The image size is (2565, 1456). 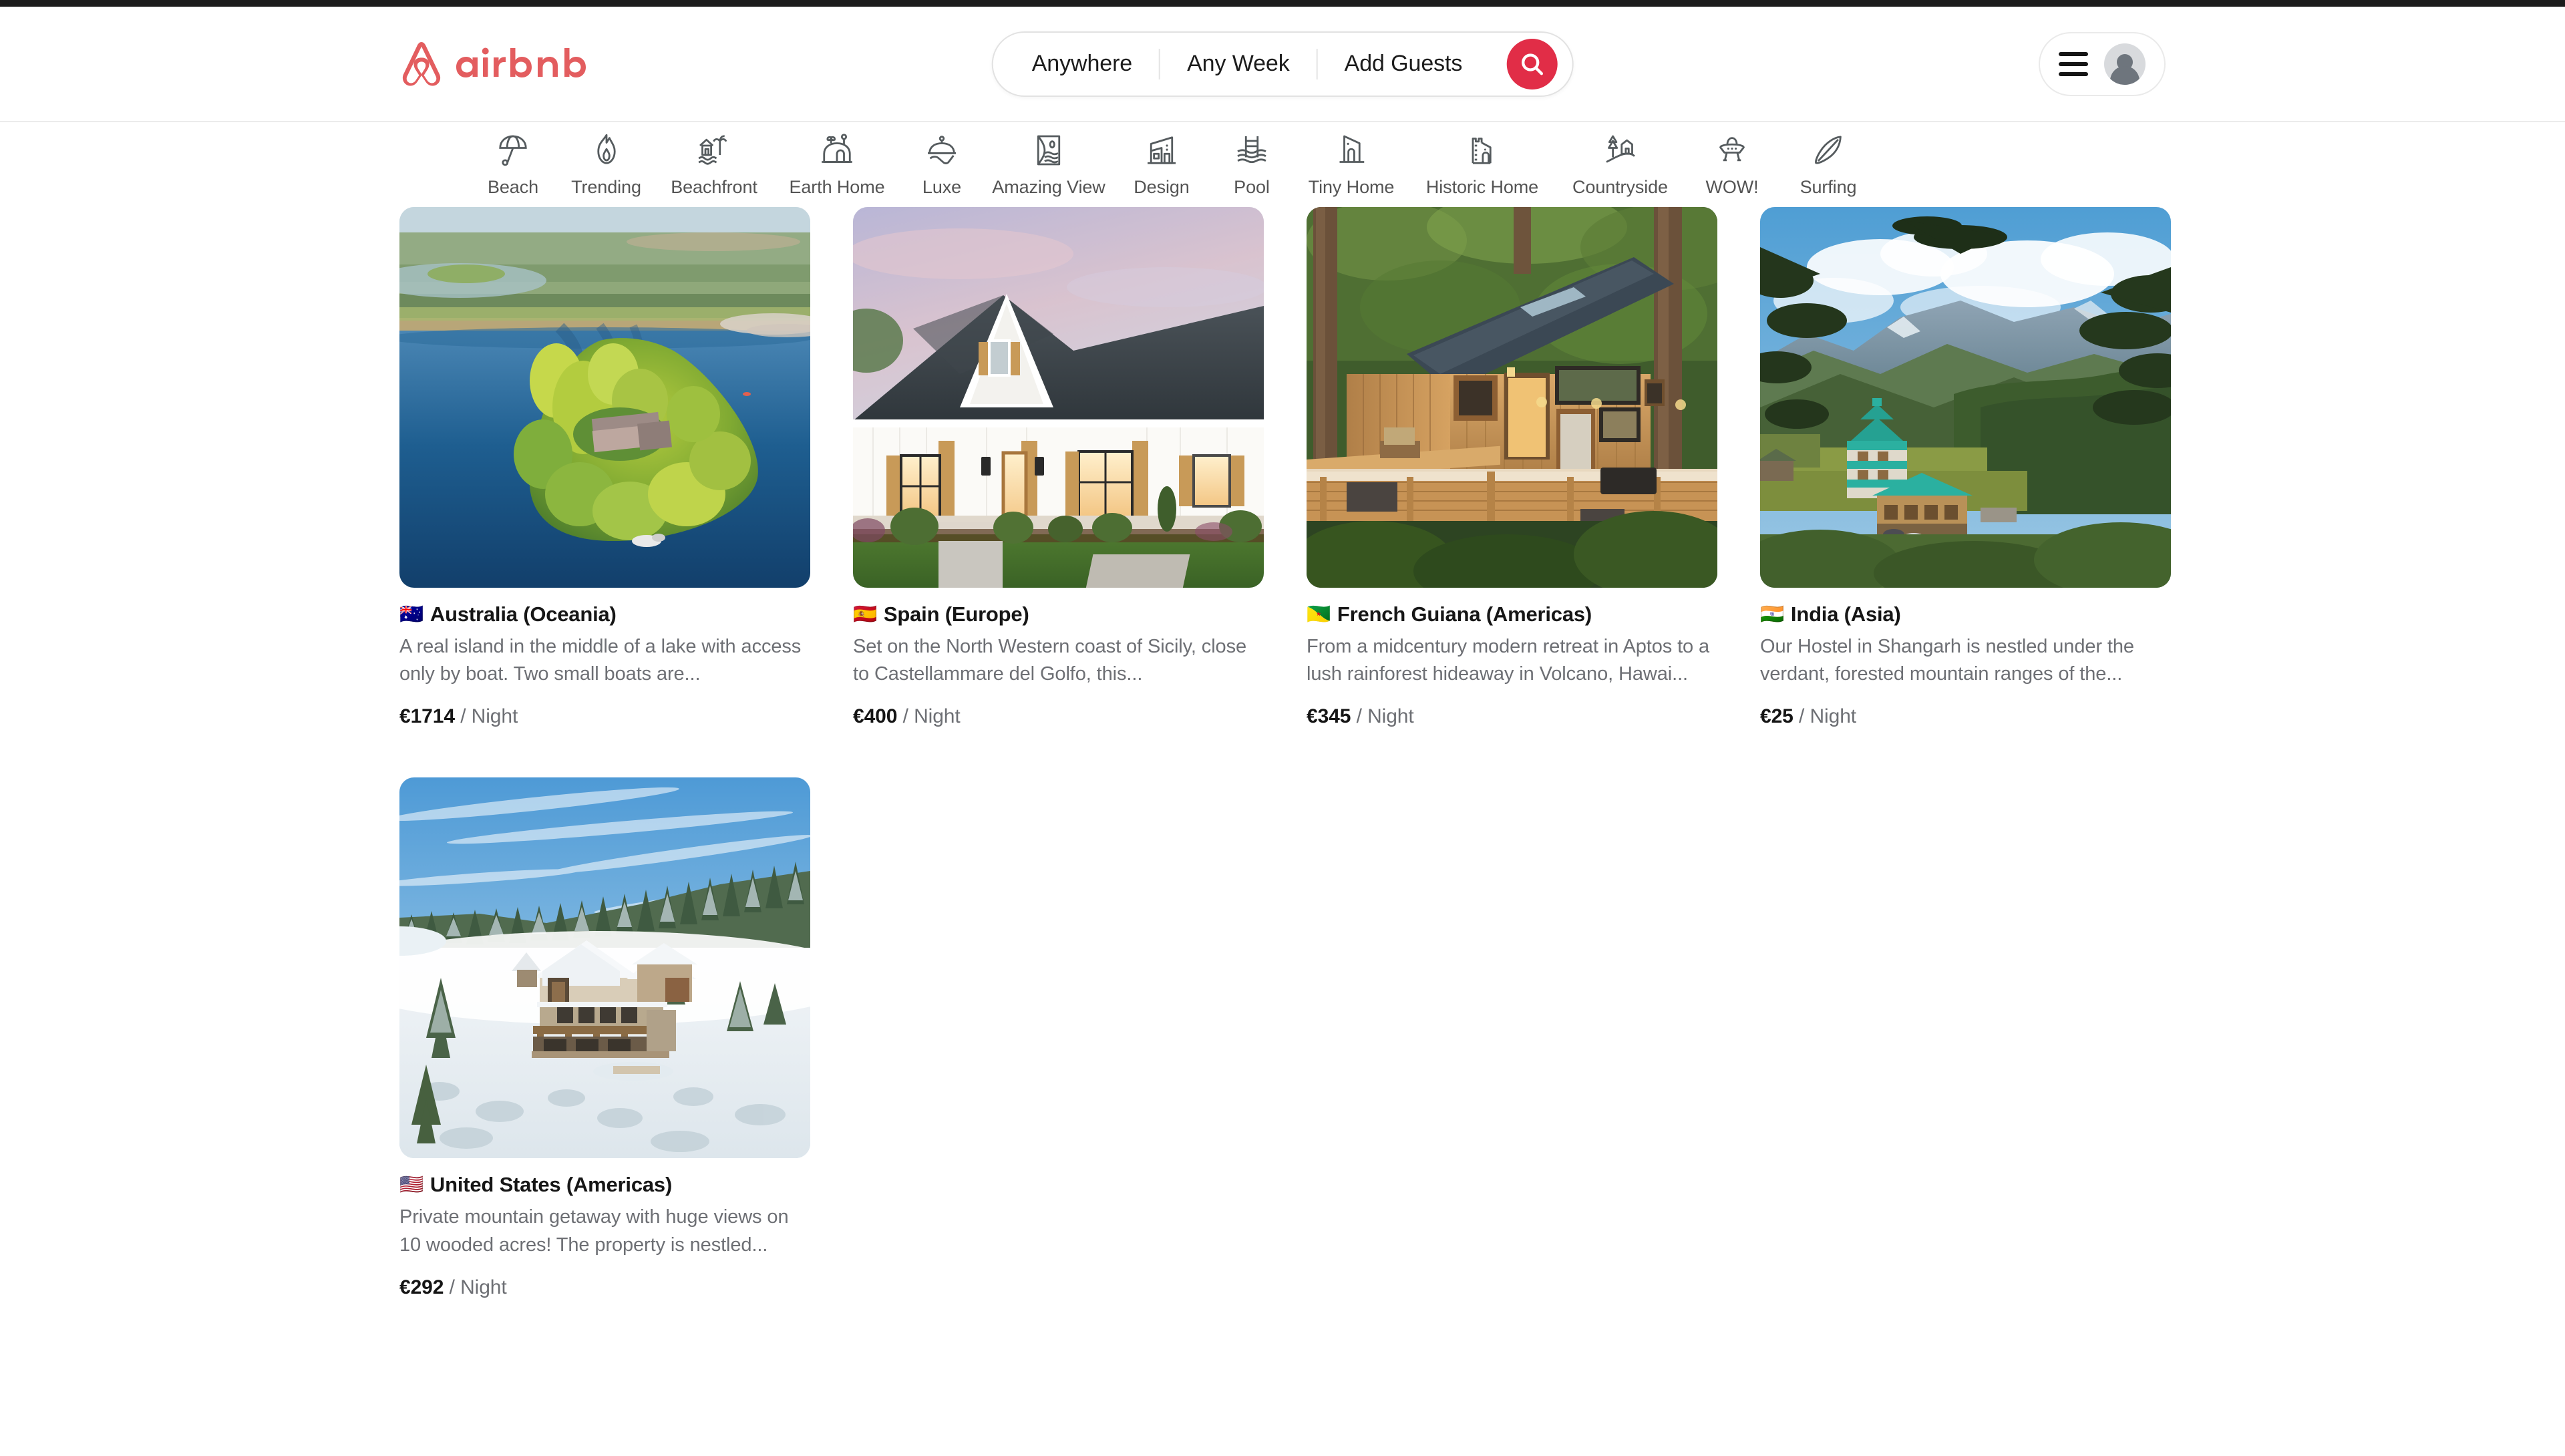 What do you see at coordinates (942, 150) in the screenshot?
I see `luxe-cloche-icon` at bounding box center [942, 150].